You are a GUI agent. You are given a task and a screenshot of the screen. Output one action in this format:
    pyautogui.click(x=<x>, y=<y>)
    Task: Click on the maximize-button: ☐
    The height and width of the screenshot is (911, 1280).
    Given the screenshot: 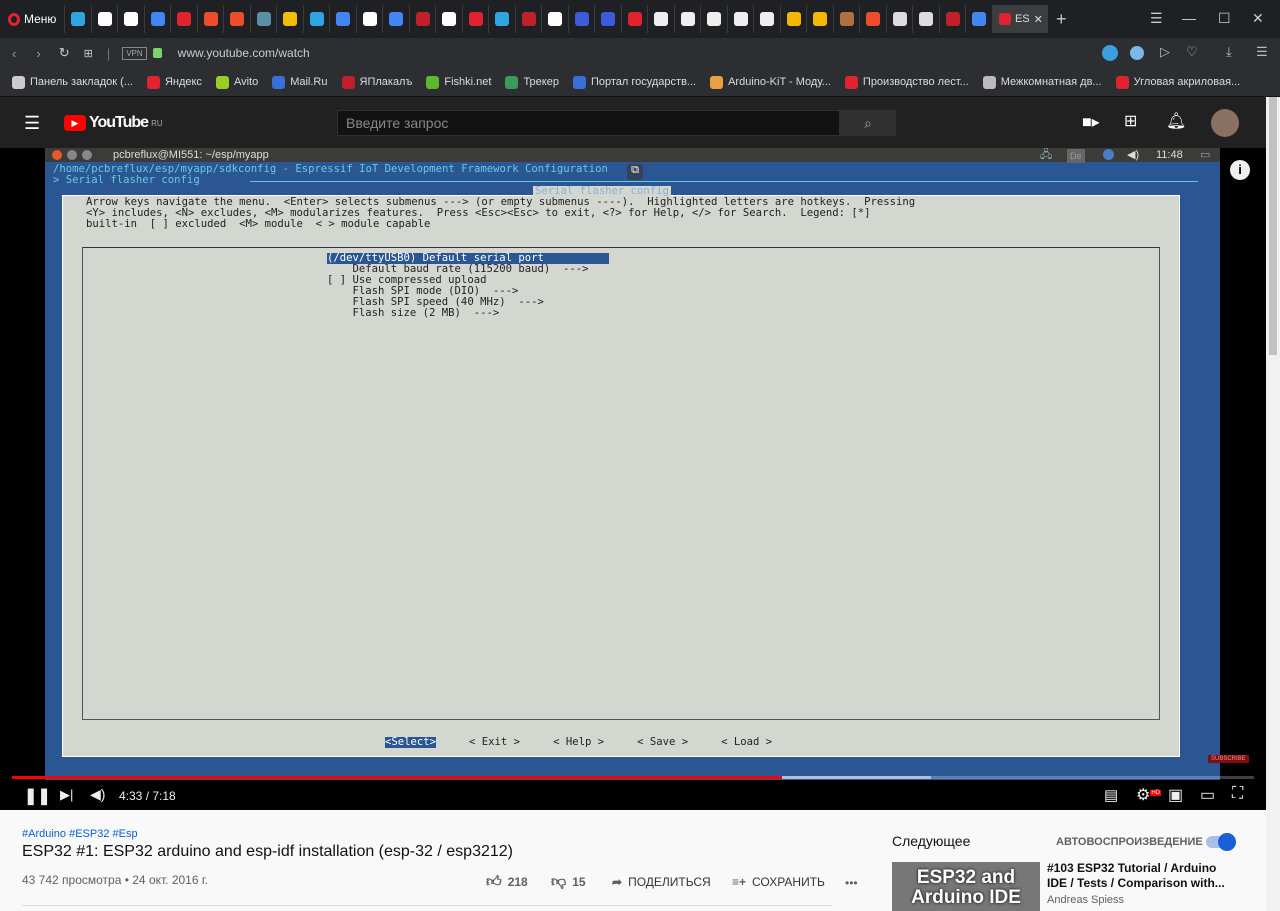 What is the action you would take?
    pyautogui.click(x=1224, y=18)
    